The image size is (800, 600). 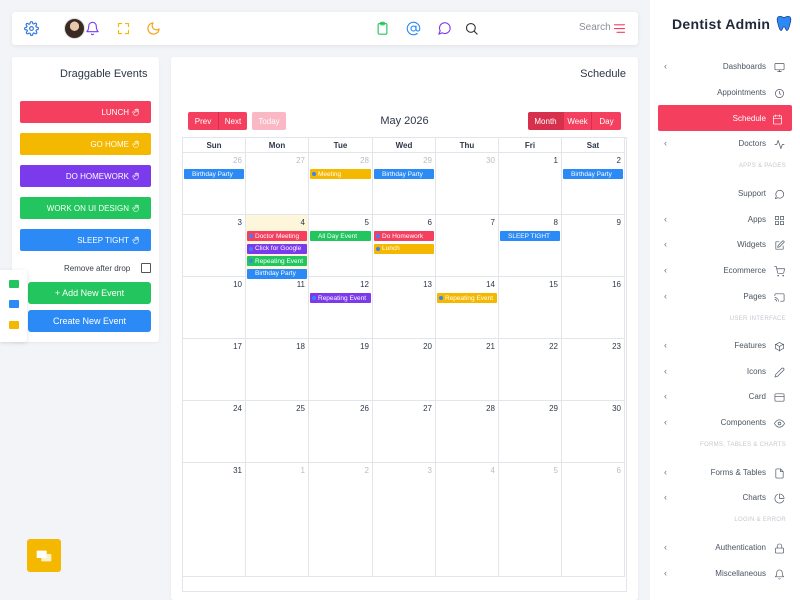 I want to click on calendar-day-cell: 26, so click(x=341, y=432).